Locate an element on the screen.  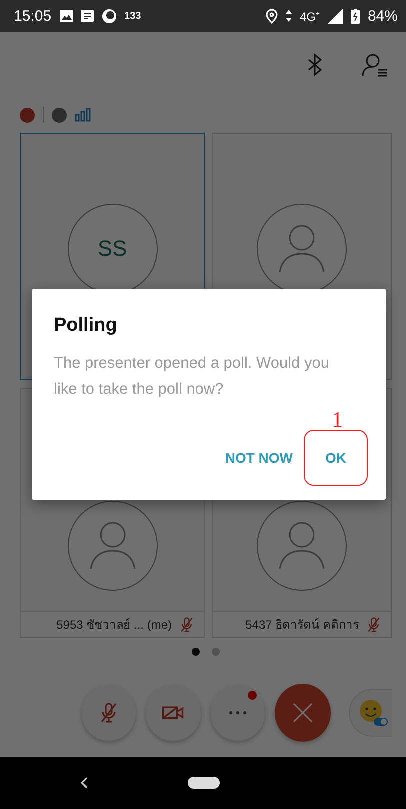
end-call-button is located at coordinates (303, 713).